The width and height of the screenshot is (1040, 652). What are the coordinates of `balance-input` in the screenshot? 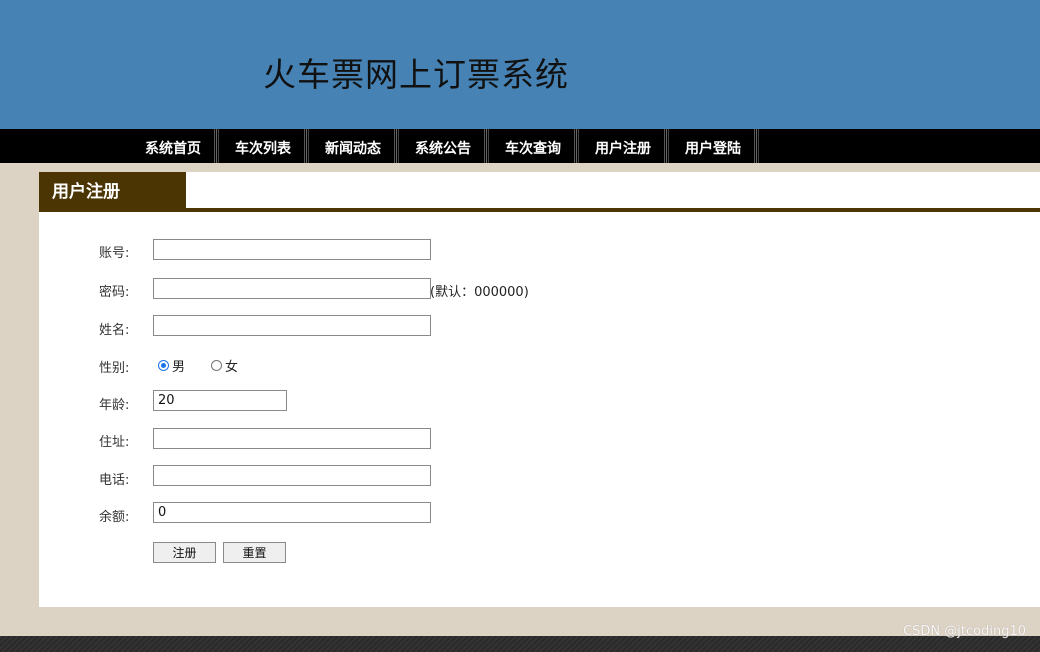 It's located at (292, 512).